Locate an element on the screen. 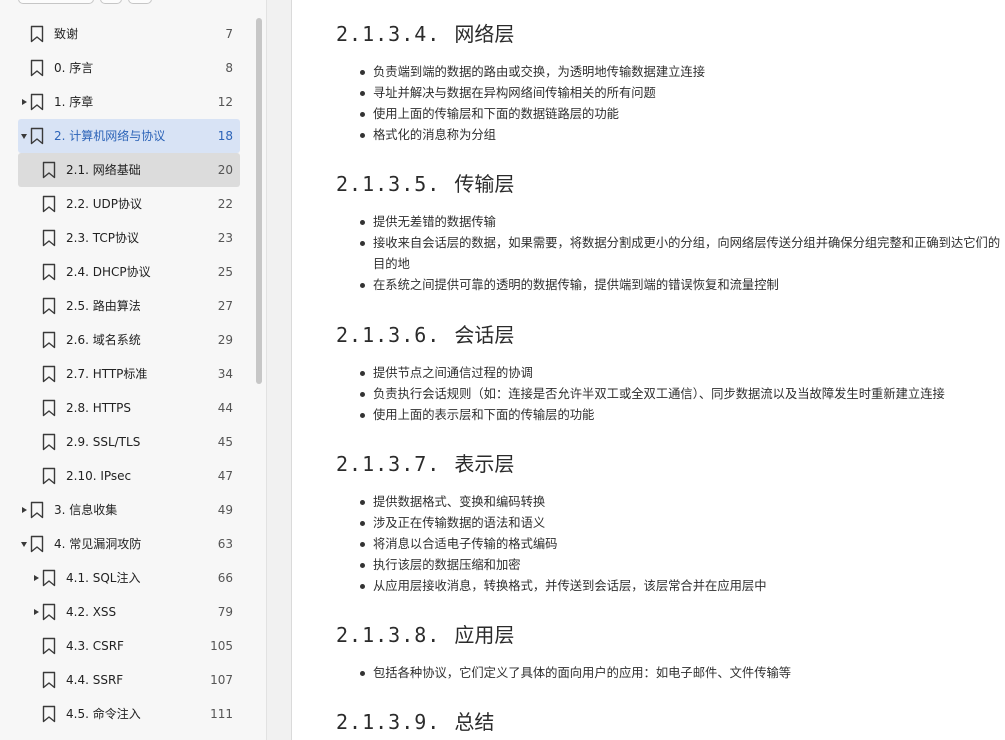 The width and height of the screenshot is (1005, 740). toc-item: 2.9. SSL/TLS 45 is located at coordinates (128, 442).